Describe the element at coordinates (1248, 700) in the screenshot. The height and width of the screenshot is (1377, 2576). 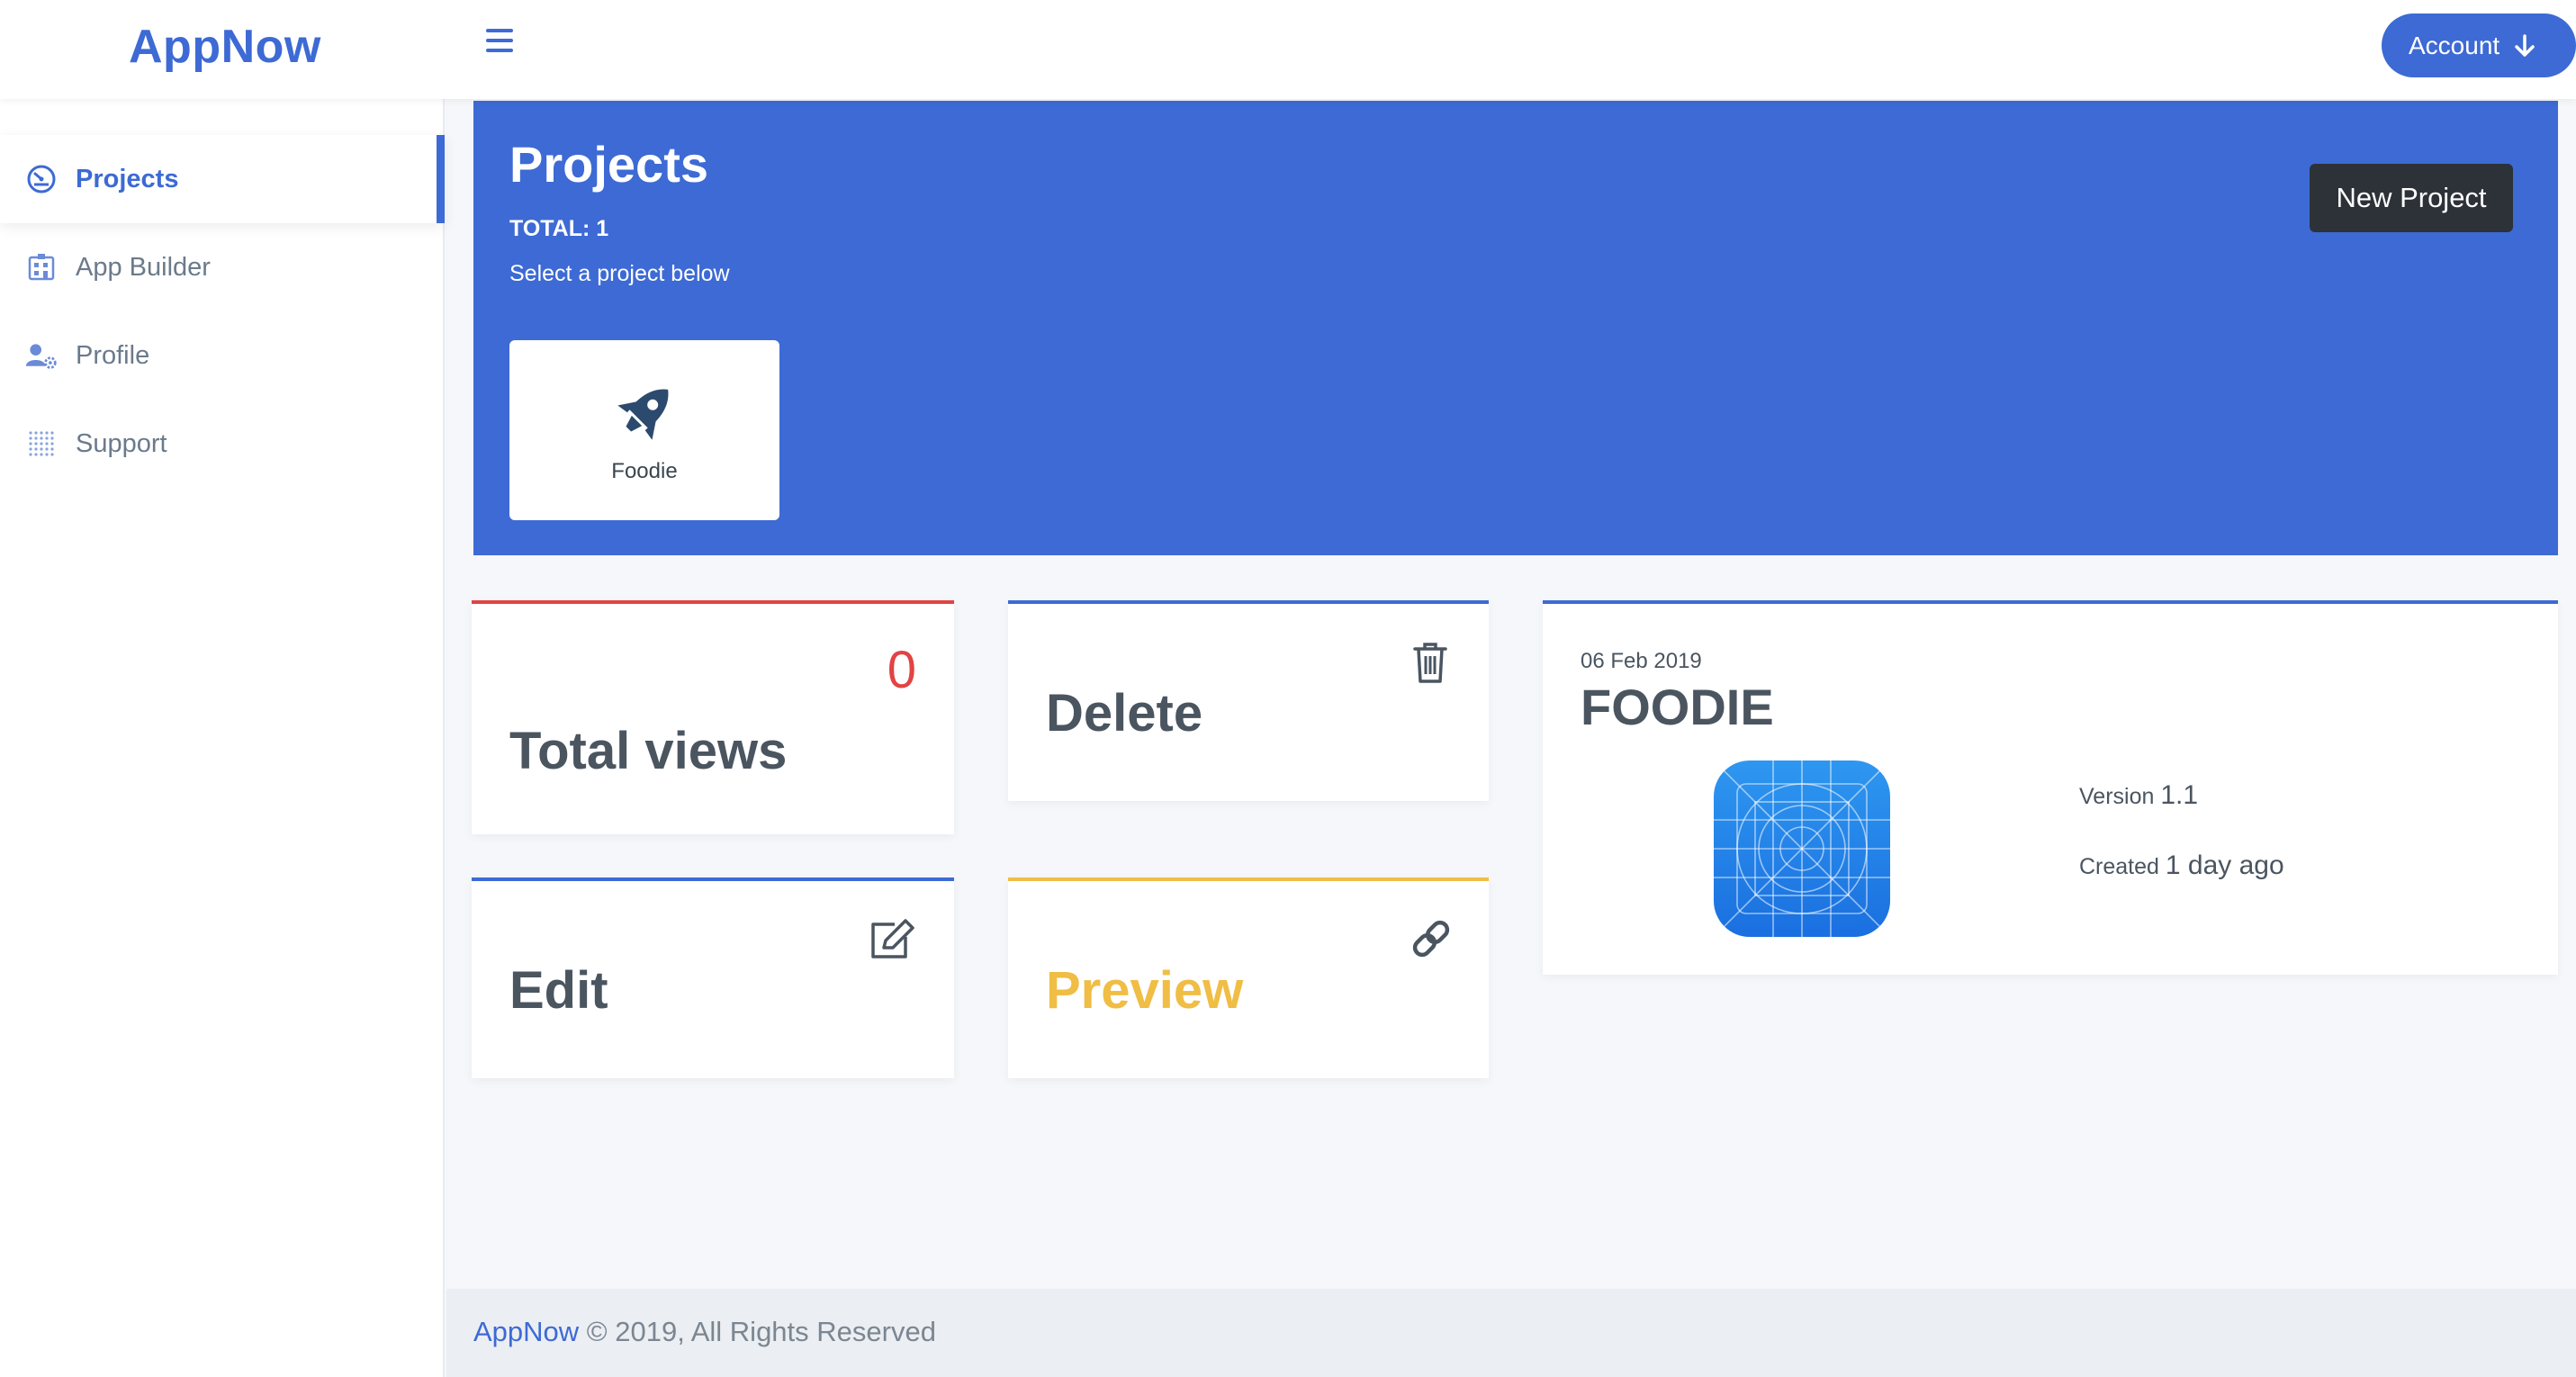
I see `delete-card: Delete` at that location.